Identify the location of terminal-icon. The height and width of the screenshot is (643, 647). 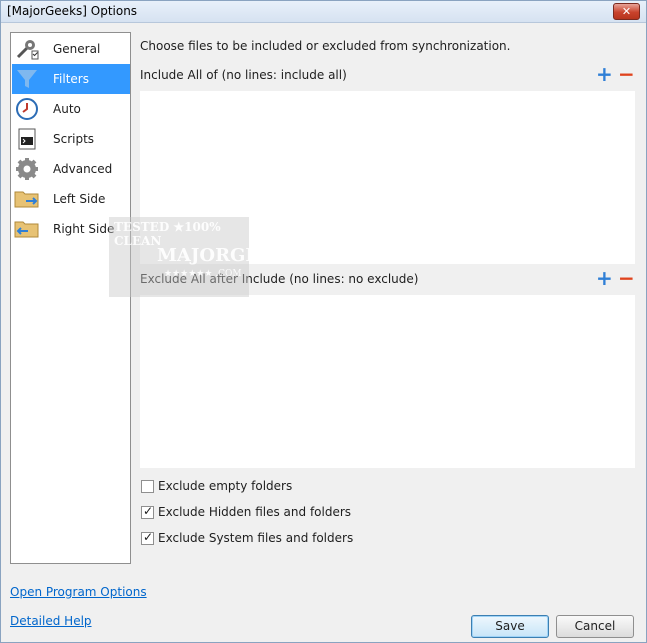
(27, 139).